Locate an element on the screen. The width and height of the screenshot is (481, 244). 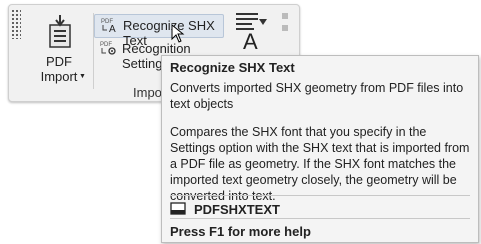
tooltip-divider is located at coordinates (320, 195).